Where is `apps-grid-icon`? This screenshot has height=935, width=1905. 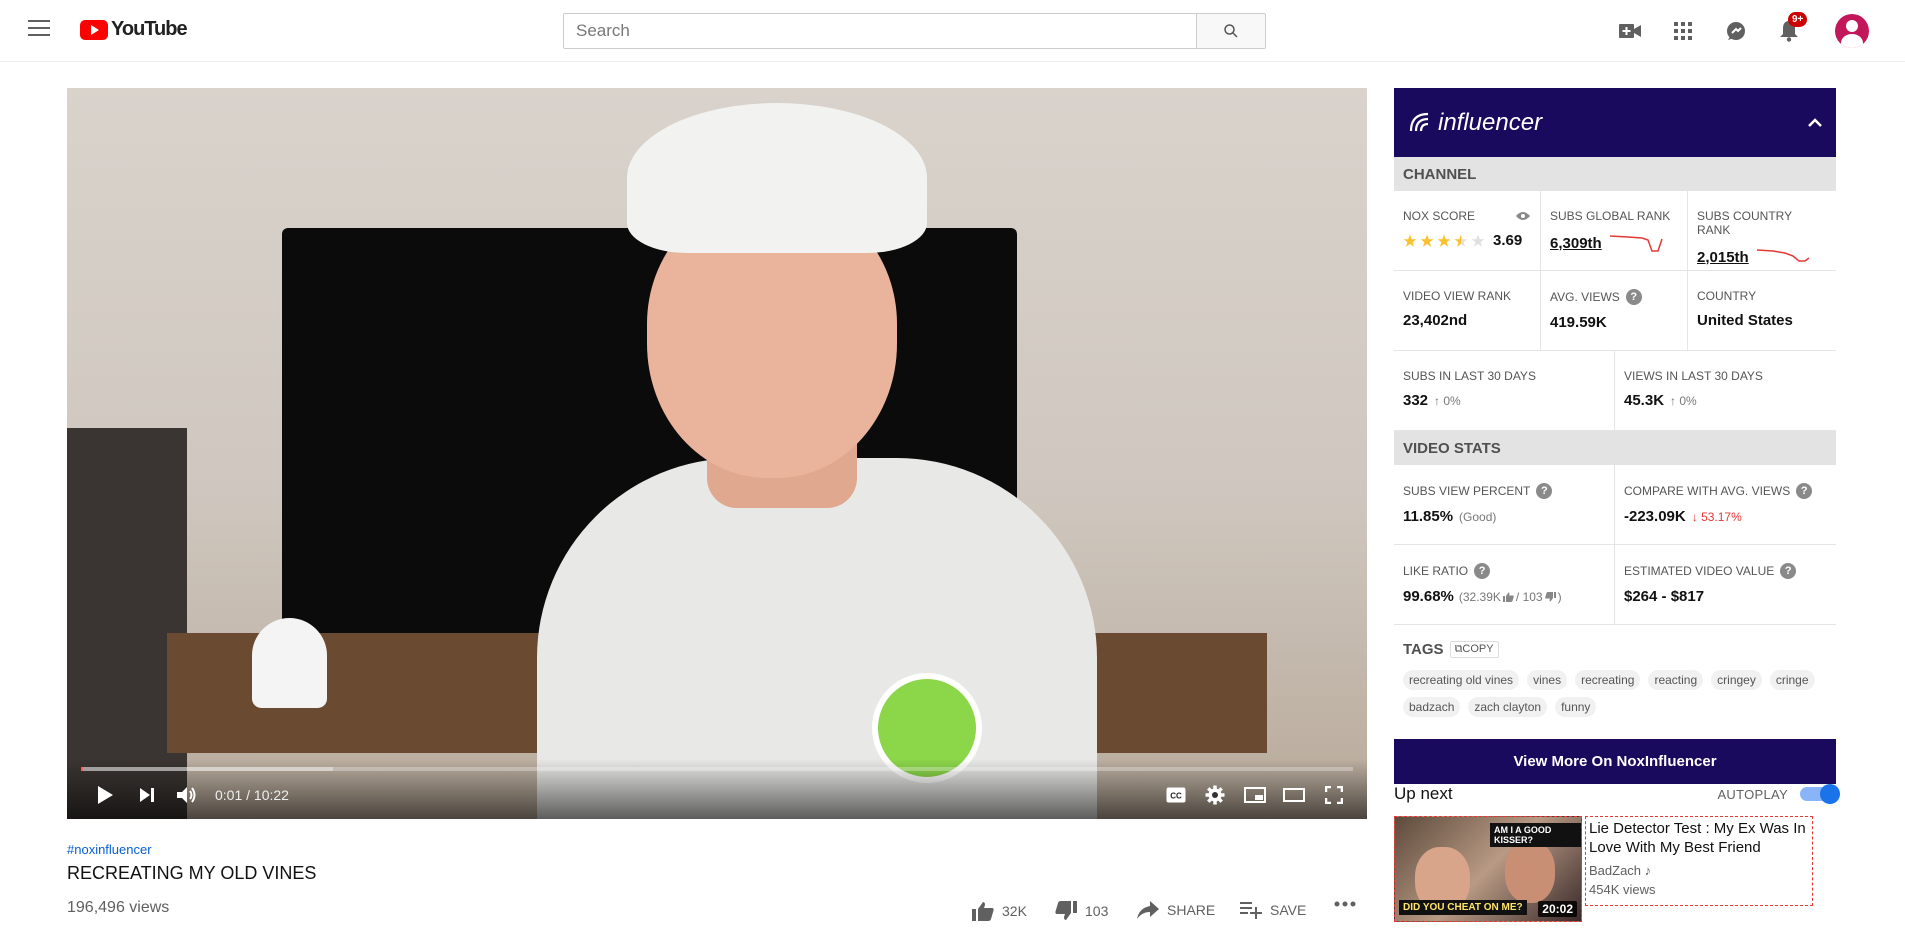
apps-grid-icon is located at coordinates (1683, 31).